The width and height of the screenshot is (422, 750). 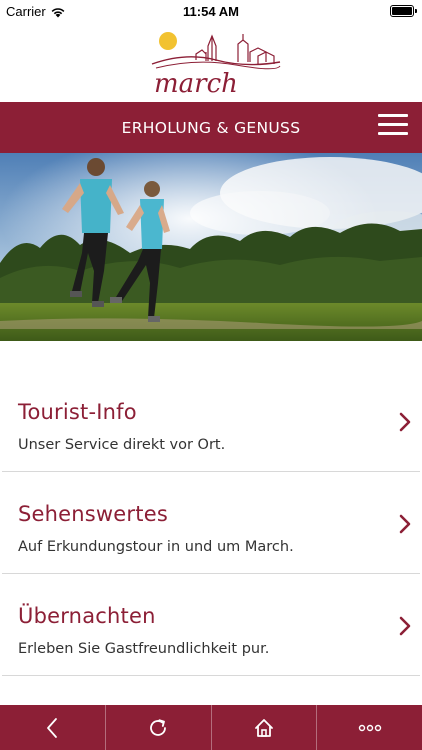 I want to click on back-icon, so click(x=52, y=727).